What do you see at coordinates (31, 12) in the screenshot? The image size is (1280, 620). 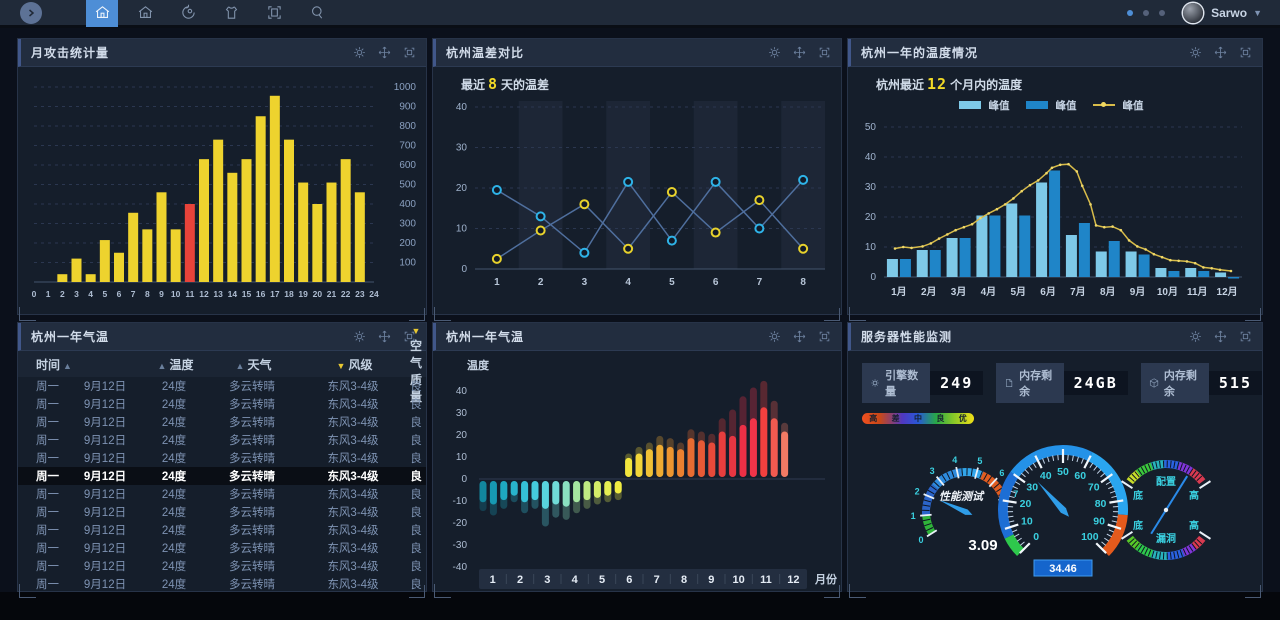 I see `collapse-button` at bounding box center [31, 12].